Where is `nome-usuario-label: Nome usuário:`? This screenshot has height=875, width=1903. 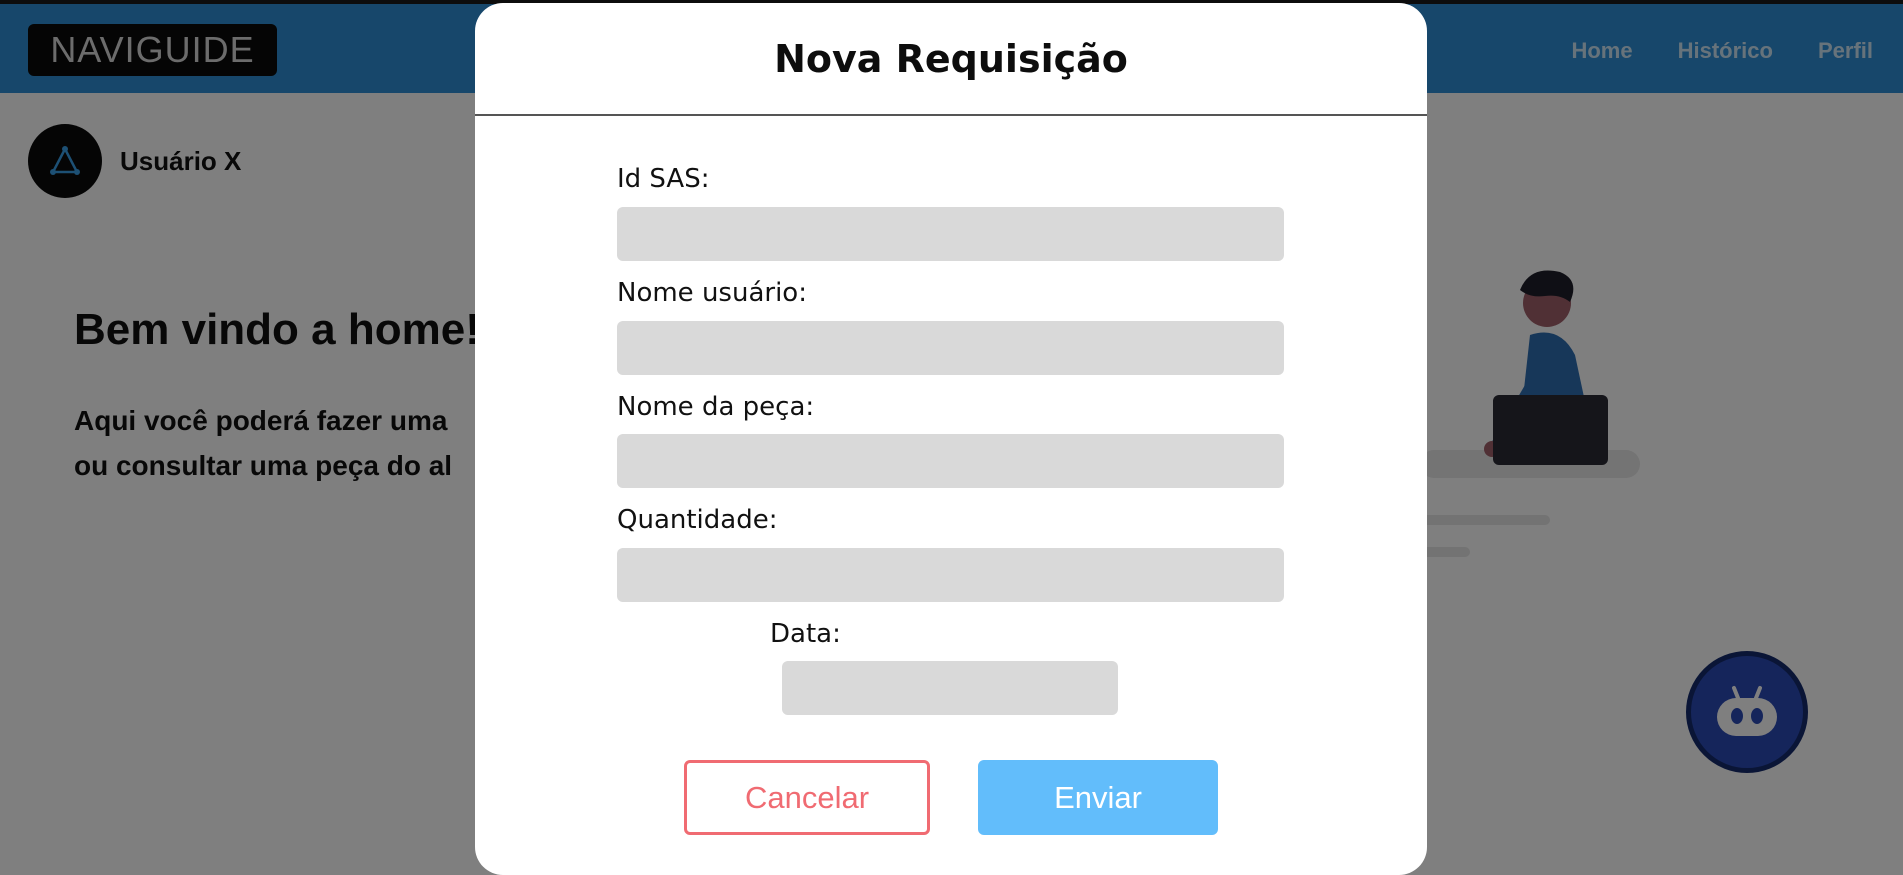 nome-usuario-label: Nome usuário: is located at coordinates (712, 293).